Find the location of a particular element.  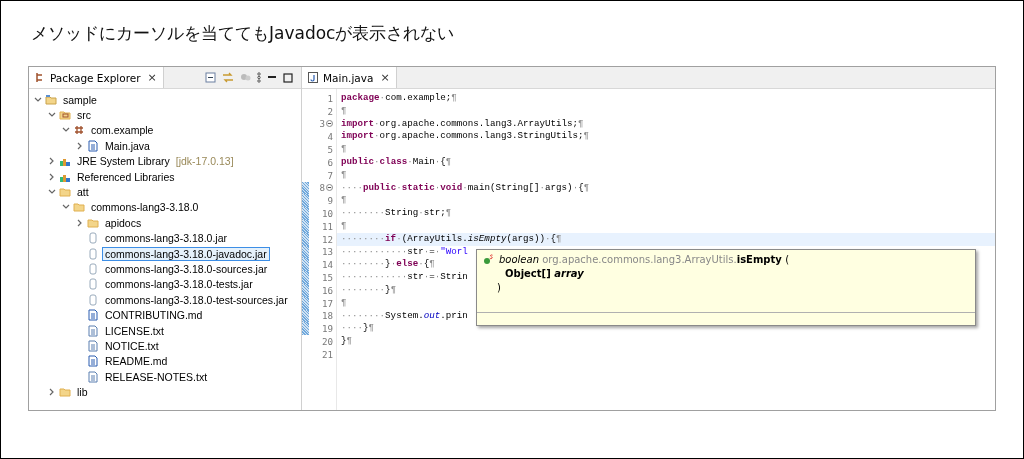

page-heading: メソッドにカーソルを当ててもJavadocが表示されない is located at coordinates (243, 33).